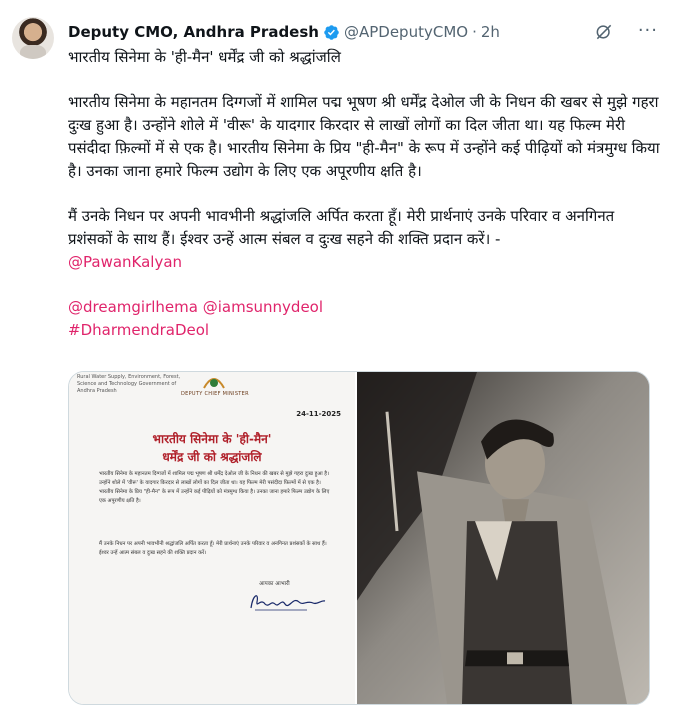 The height and width of the screenshot is (710, 674). I want to click on mention-iamsunnydeol: @iamsunnydeol, so click(263, 307).